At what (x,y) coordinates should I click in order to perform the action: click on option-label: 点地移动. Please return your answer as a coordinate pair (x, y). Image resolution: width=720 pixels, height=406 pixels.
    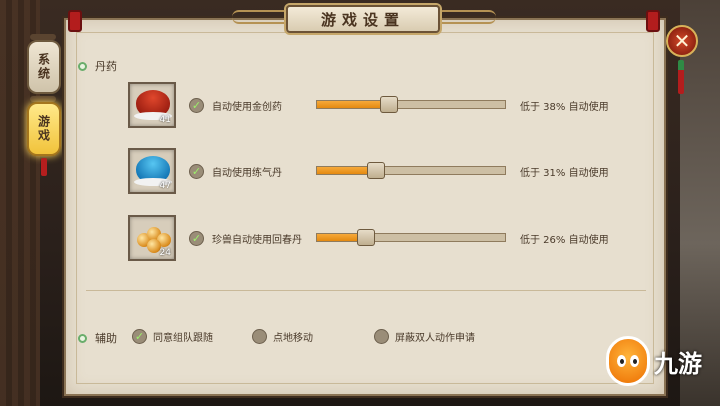
    Looking at the image, I should click on (293, 338).